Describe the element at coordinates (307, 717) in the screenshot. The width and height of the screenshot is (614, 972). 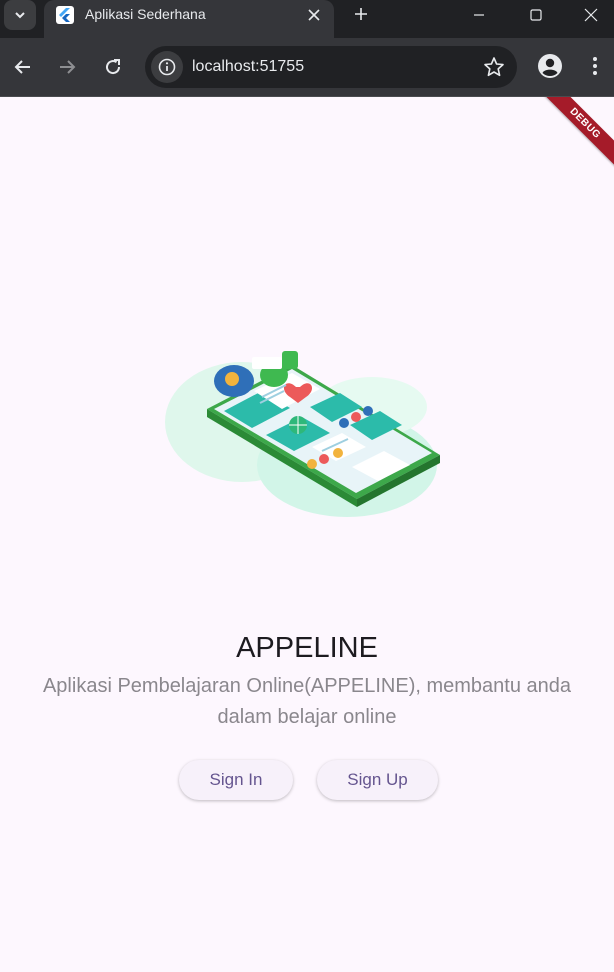
I see `subtitle-line-2: dalam belajar online` at that location.